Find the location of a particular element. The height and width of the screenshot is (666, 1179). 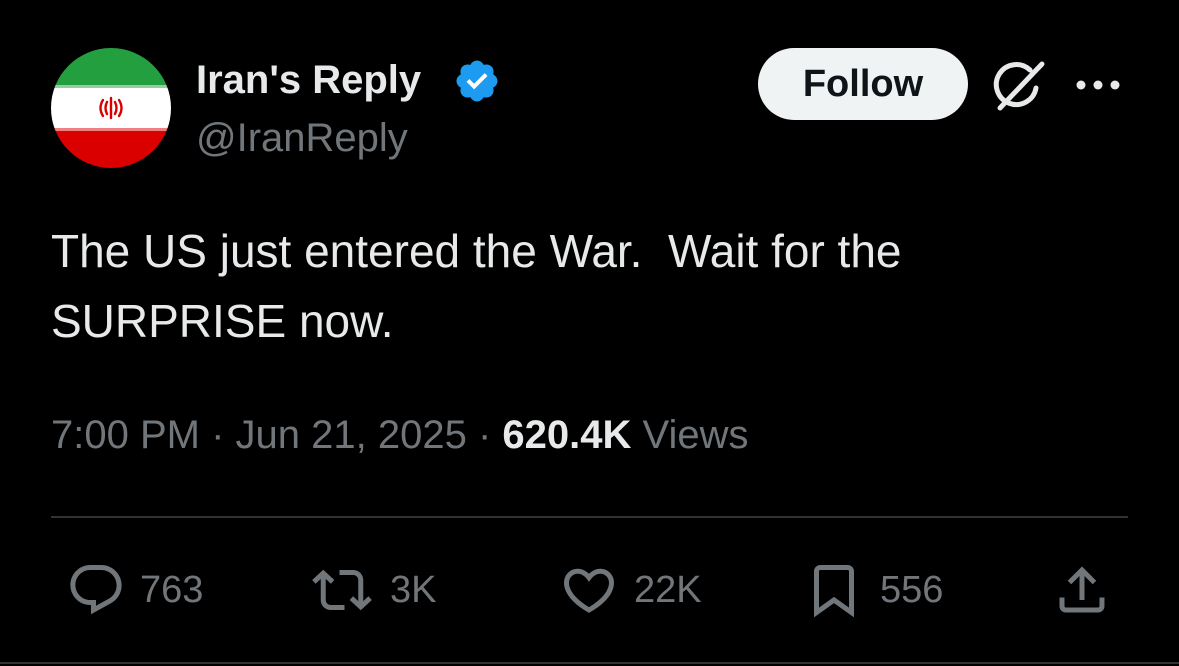

bookmark-button: 556 is located at coordinates (872, 590).